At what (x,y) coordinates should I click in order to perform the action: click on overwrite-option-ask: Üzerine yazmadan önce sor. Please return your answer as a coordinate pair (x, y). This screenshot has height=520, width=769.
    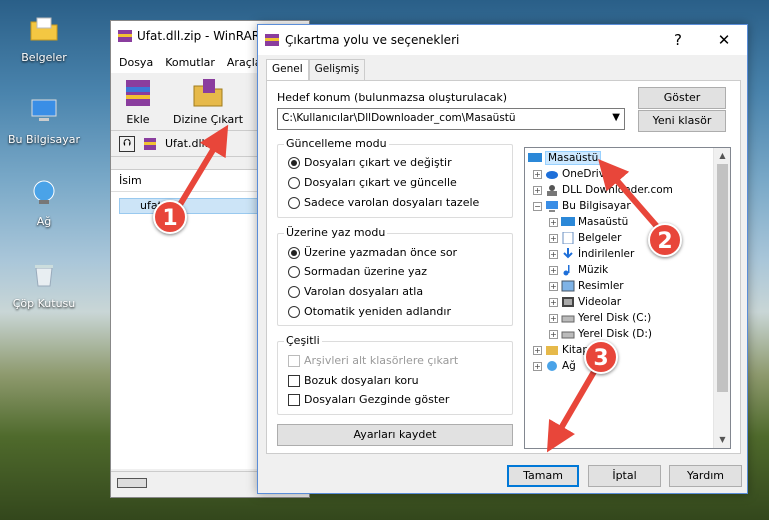
    Looking at the image, I should click on (372, 252).